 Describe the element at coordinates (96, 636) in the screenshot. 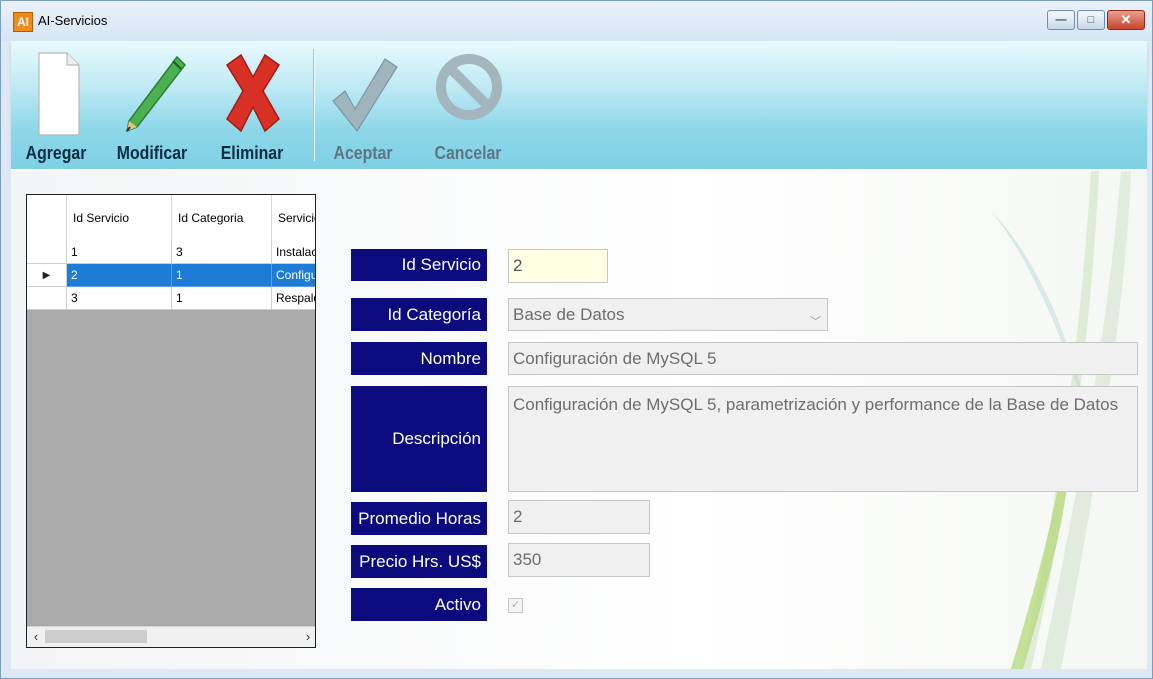

I see `scroll-thumb` at that location.